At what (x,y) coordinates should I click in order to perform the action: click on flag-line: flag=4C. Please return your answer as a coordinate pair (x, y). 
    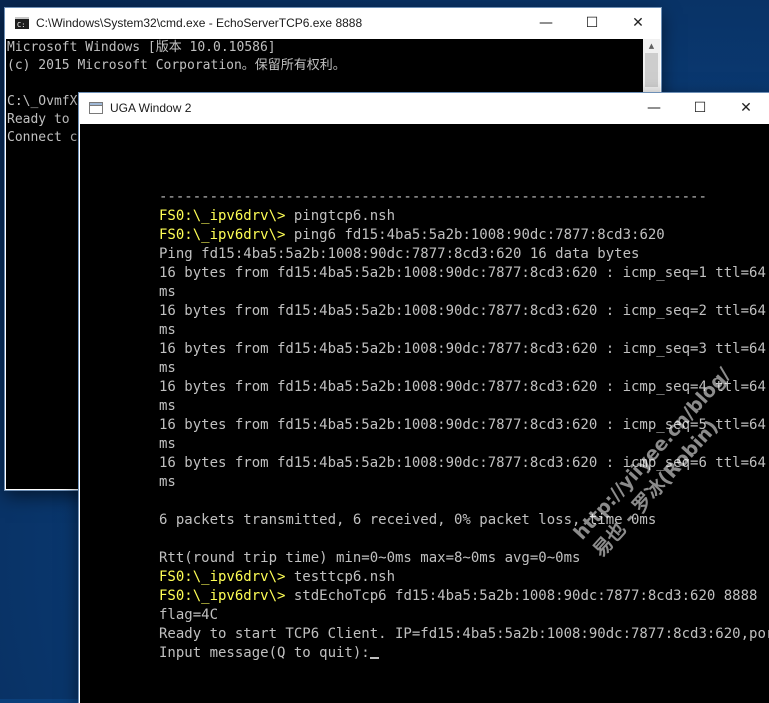
    Looking at the image, I should click on (189, 615).